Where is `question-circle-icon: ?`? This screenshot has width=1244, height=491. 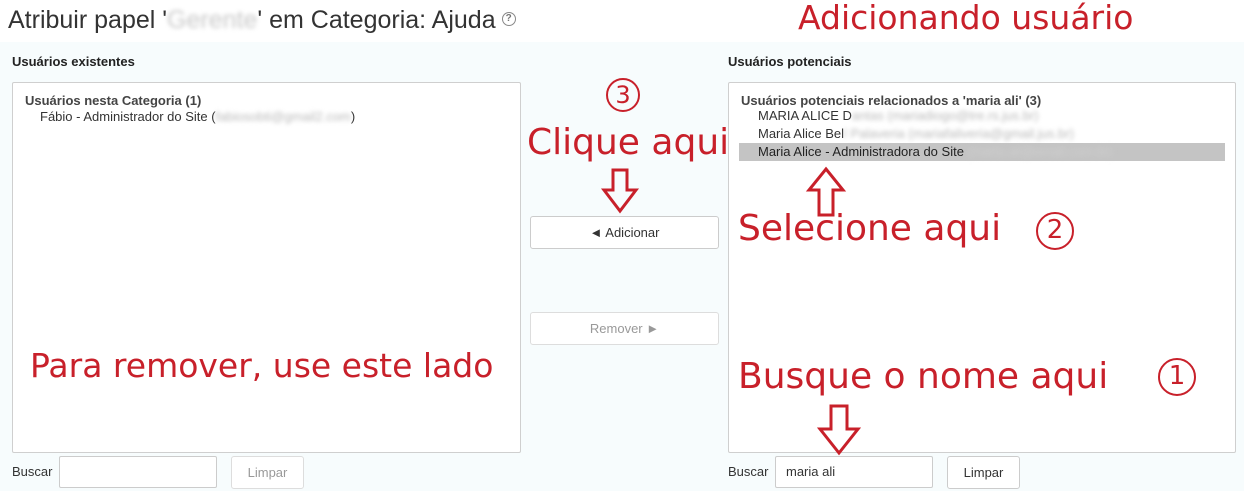
question-circle-icon: ? is located at coordinates (508, 19).